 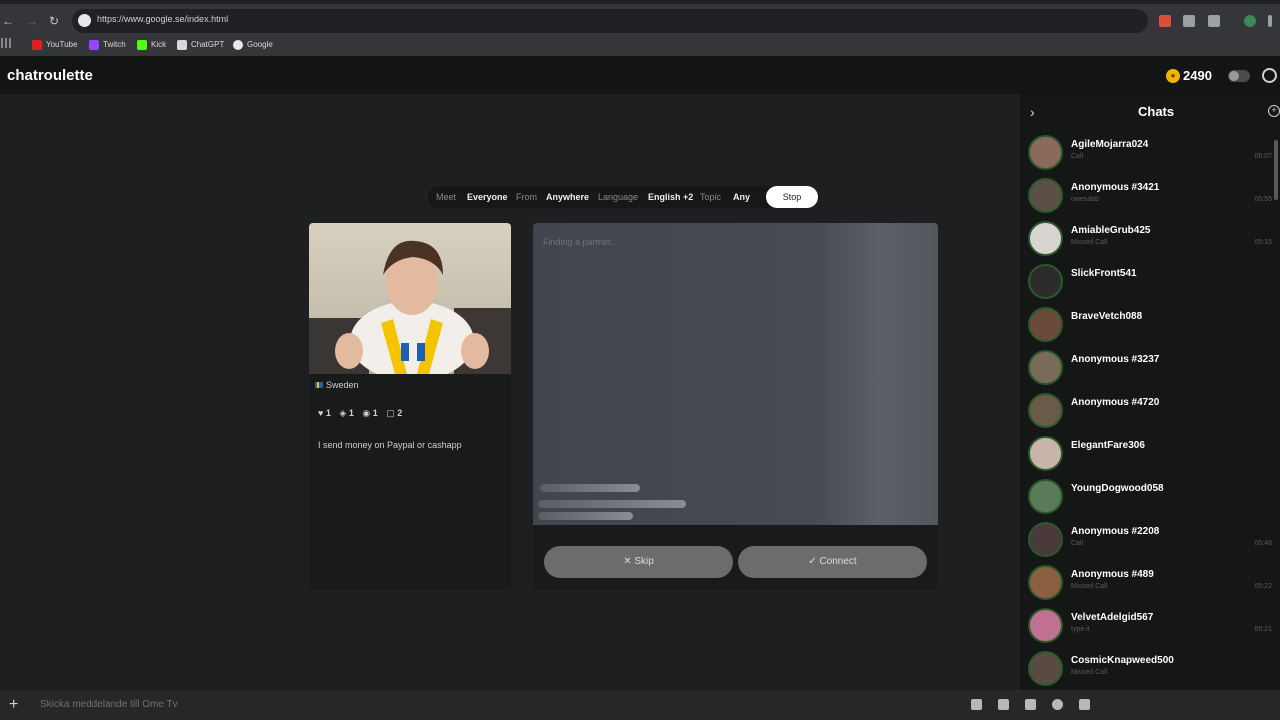 What do you see at coordinates (1274, 111) in the screenshot?
I see `plus-circle-icon: +` at bounding box center [1274, 111].